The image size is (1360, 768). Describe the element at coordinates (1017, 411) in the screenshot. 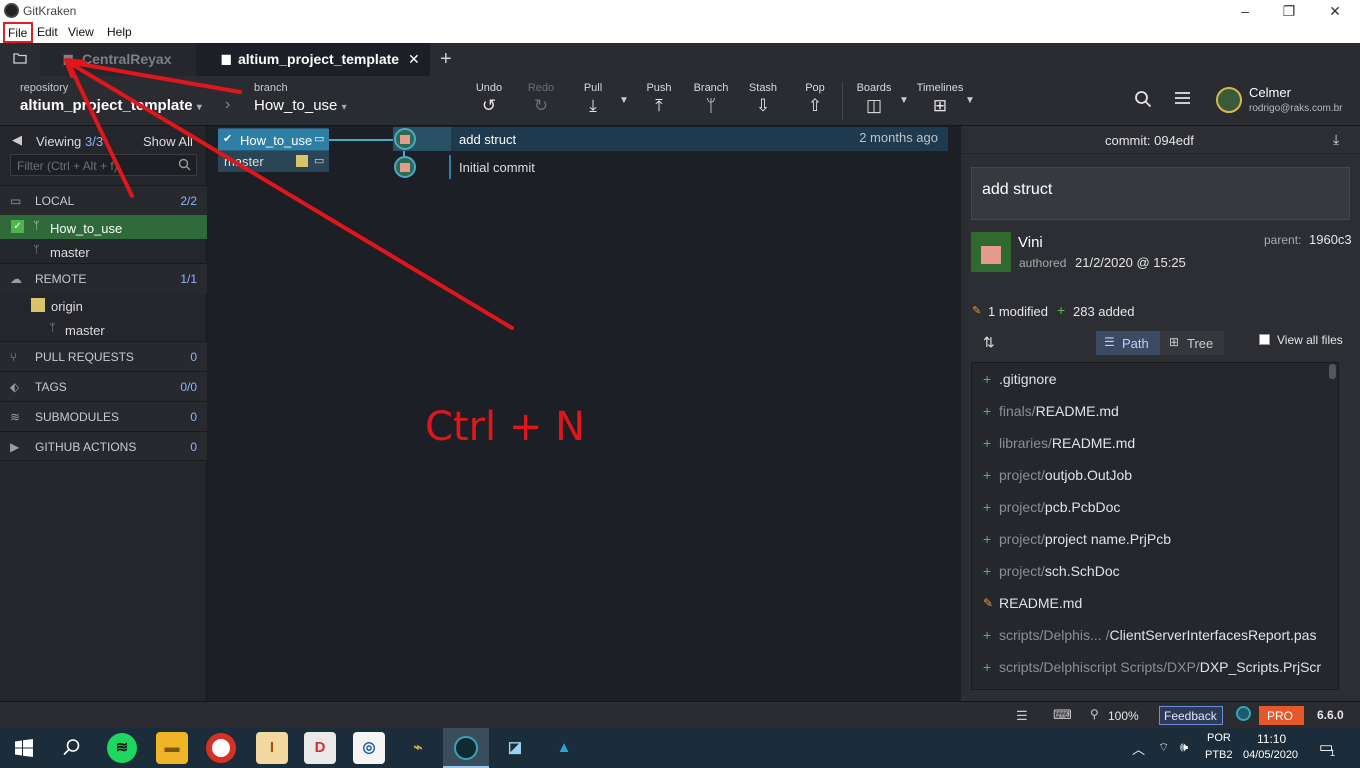

I see `file-dir: finals/` at that location.